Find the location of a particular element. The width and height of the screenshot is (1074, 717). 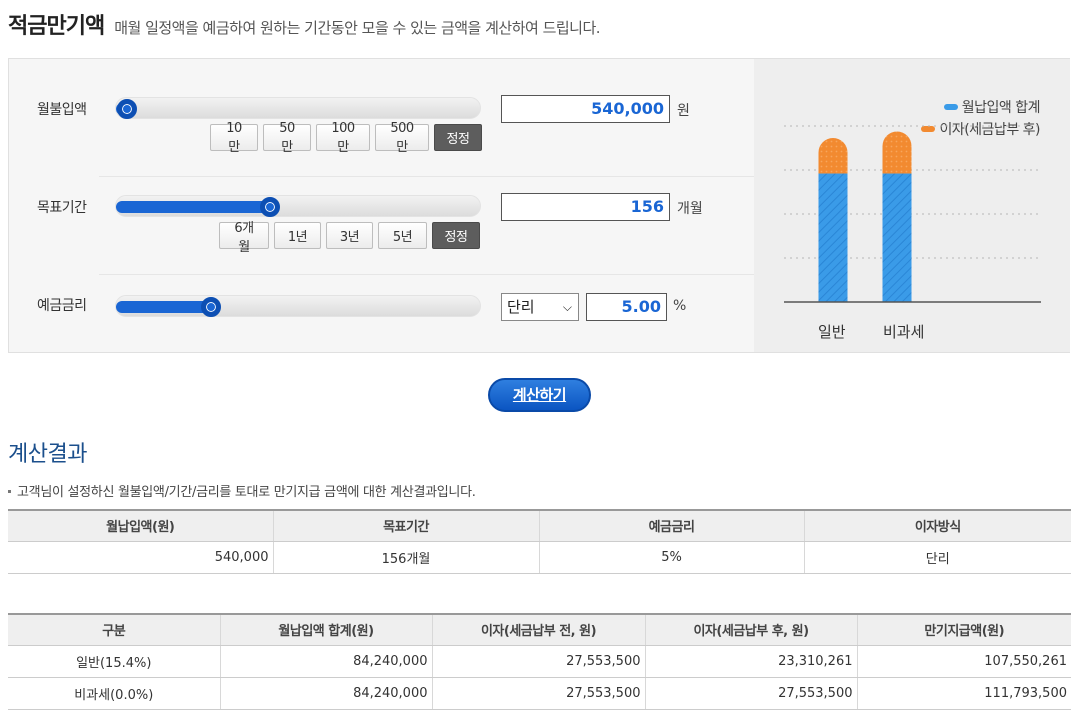

rate-input: 5.00 is located at coordinates (626, 307).